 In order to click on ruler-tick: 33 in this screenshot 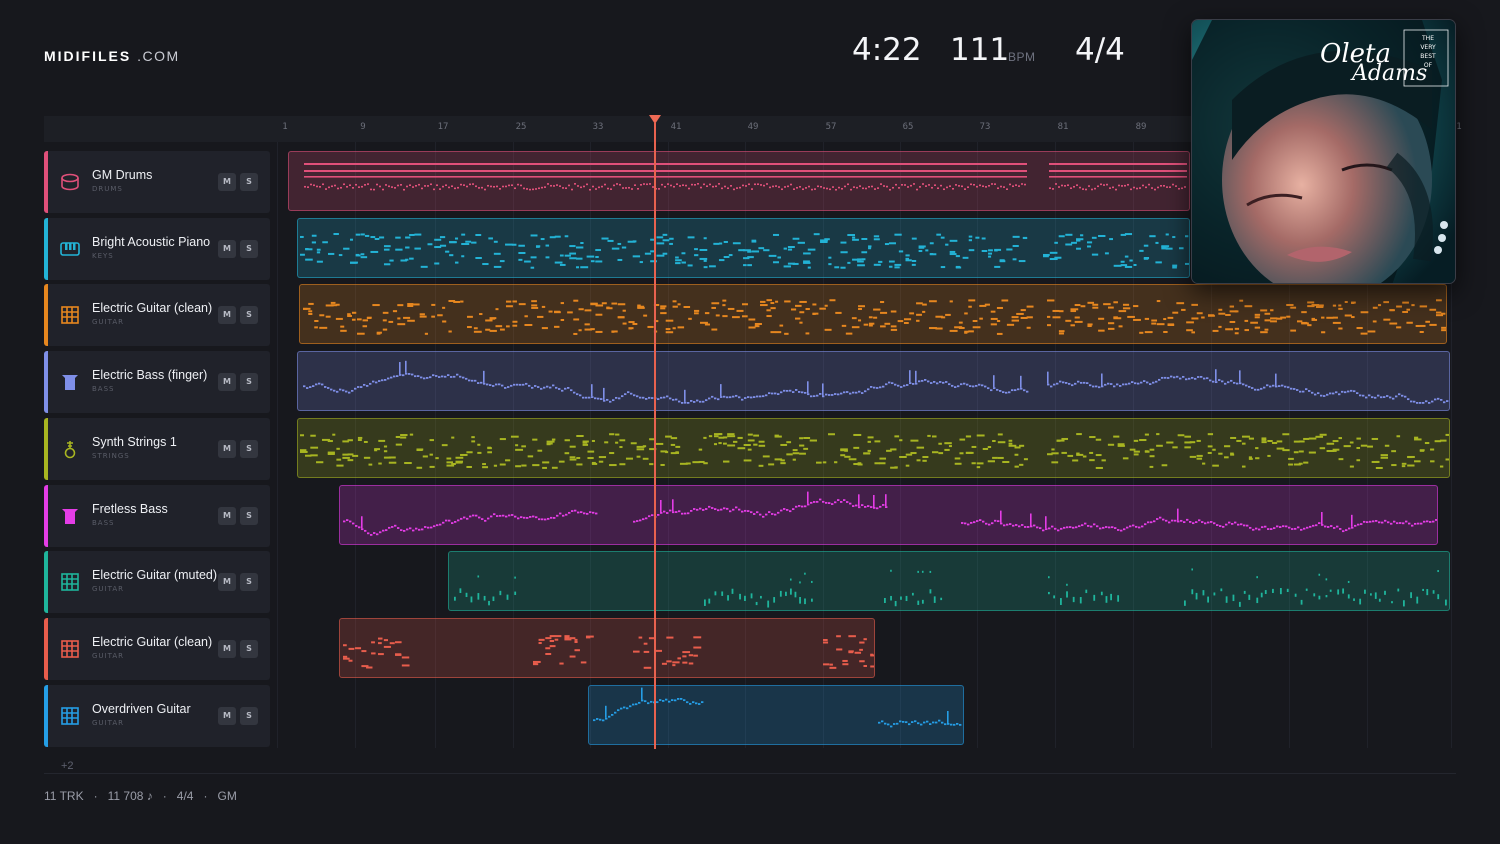, I will do `click(598, 127)`.